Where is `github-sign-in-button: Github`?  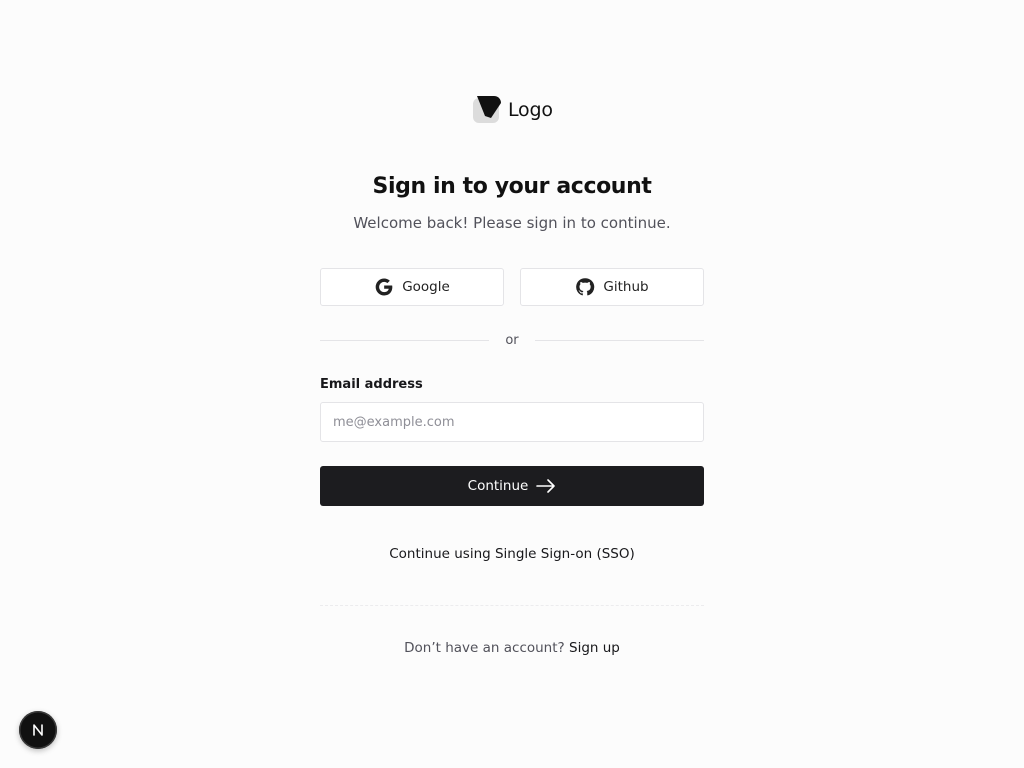
github-sign-in-button: Github is located at coordinates (612, 287).